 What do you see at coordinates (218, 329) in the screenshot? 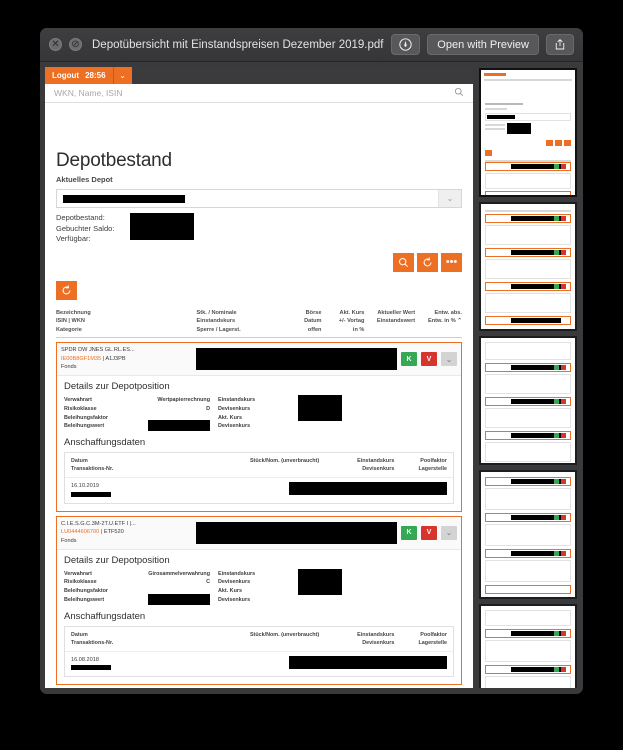
I see `col-sperre-lagerst: Sperre / Lagerst.` at bounding box center [218, 329].